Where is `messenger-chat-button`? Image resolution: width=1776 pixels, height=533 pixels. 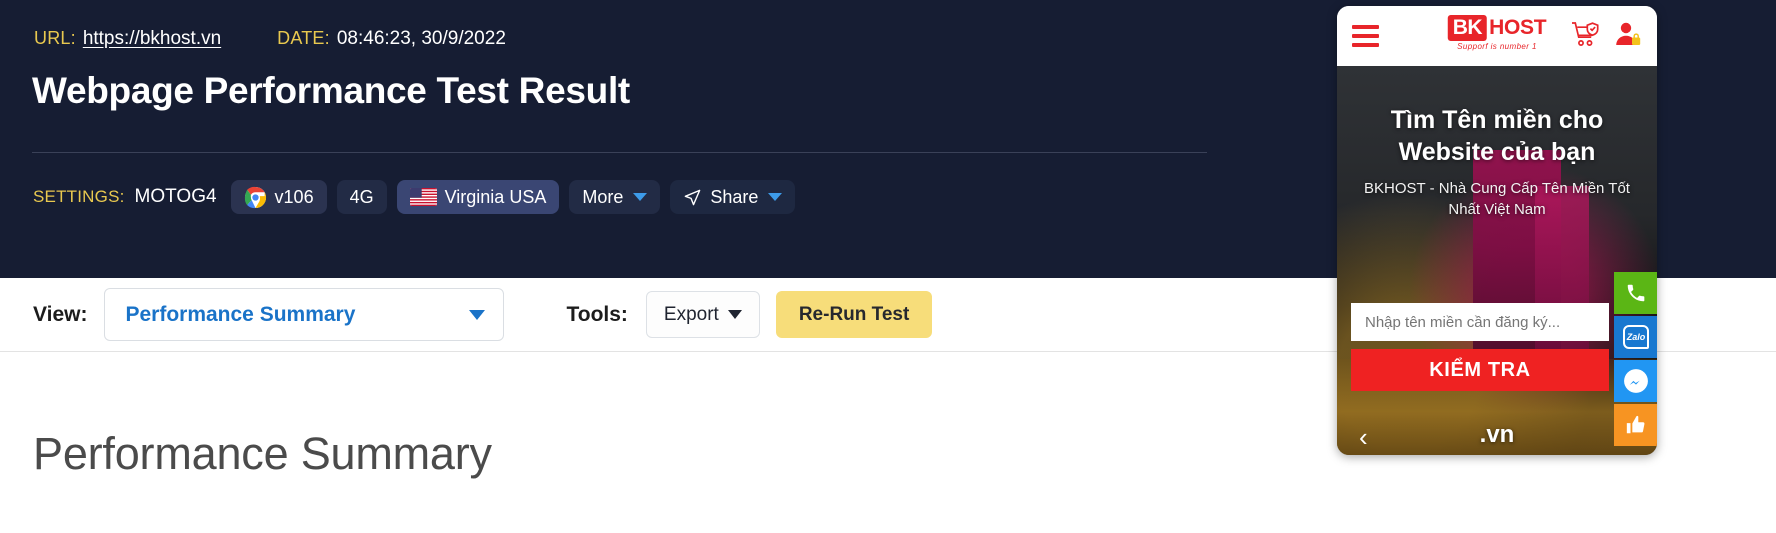
messenger-chat-button is located at coordinates (1635, 381).